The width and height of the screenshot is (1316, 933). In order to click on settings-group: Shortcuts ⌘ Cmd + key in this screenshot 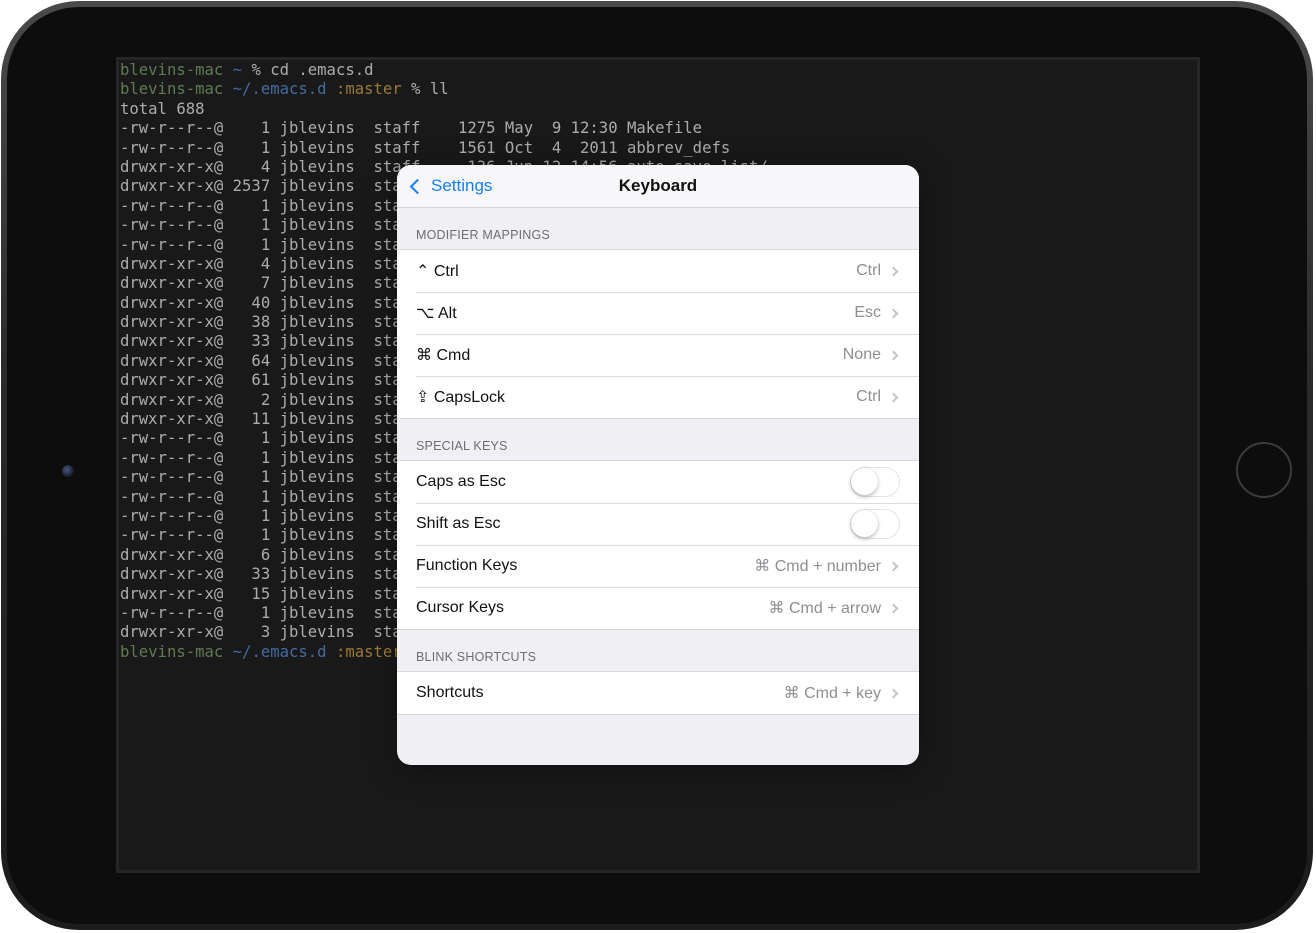, I will do `click(658, 693)`.